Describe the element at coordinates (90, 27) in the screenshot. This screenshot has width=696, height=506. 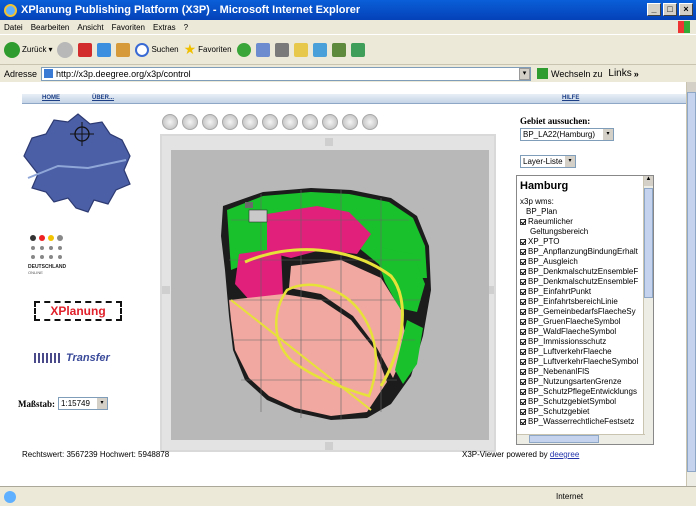
I see `menu-view: Ansicht` at that location.